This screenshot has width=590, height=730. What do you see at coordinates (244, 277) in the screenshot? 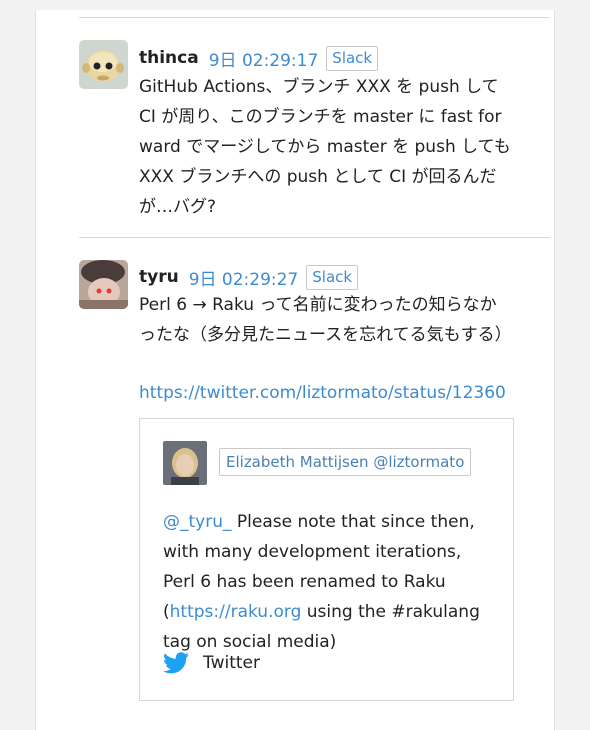
I see `timestamp: 9日 02:29:27` at bounding box center [244, 277].